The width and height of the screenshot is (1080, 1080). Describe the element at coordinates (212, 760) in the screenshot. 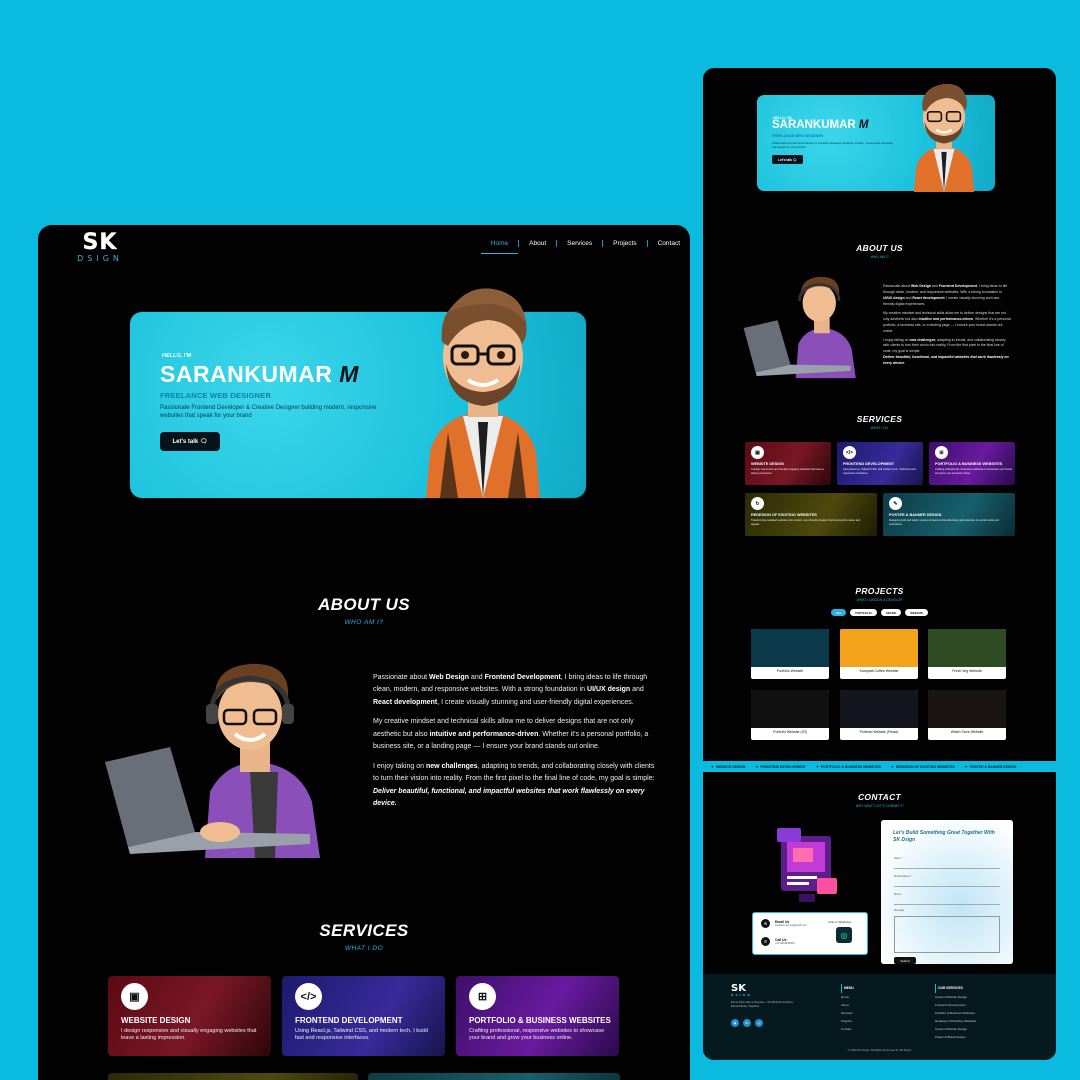

I see `about-avatar-illustration` at that location.